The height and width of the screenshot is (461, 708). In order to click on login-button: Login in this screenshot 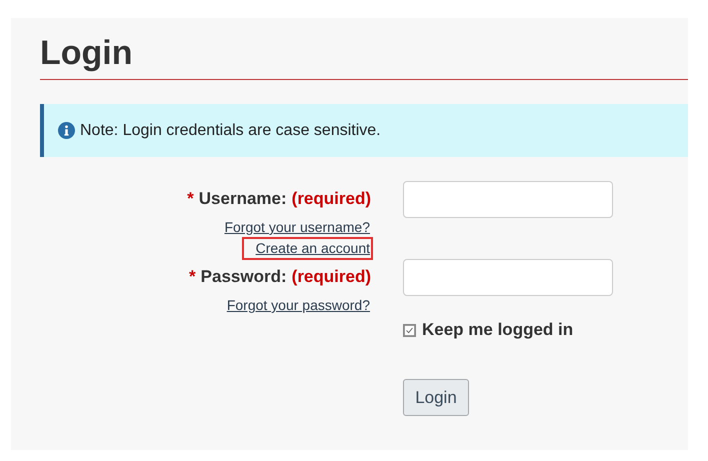, I will do `click(436, 397)`.